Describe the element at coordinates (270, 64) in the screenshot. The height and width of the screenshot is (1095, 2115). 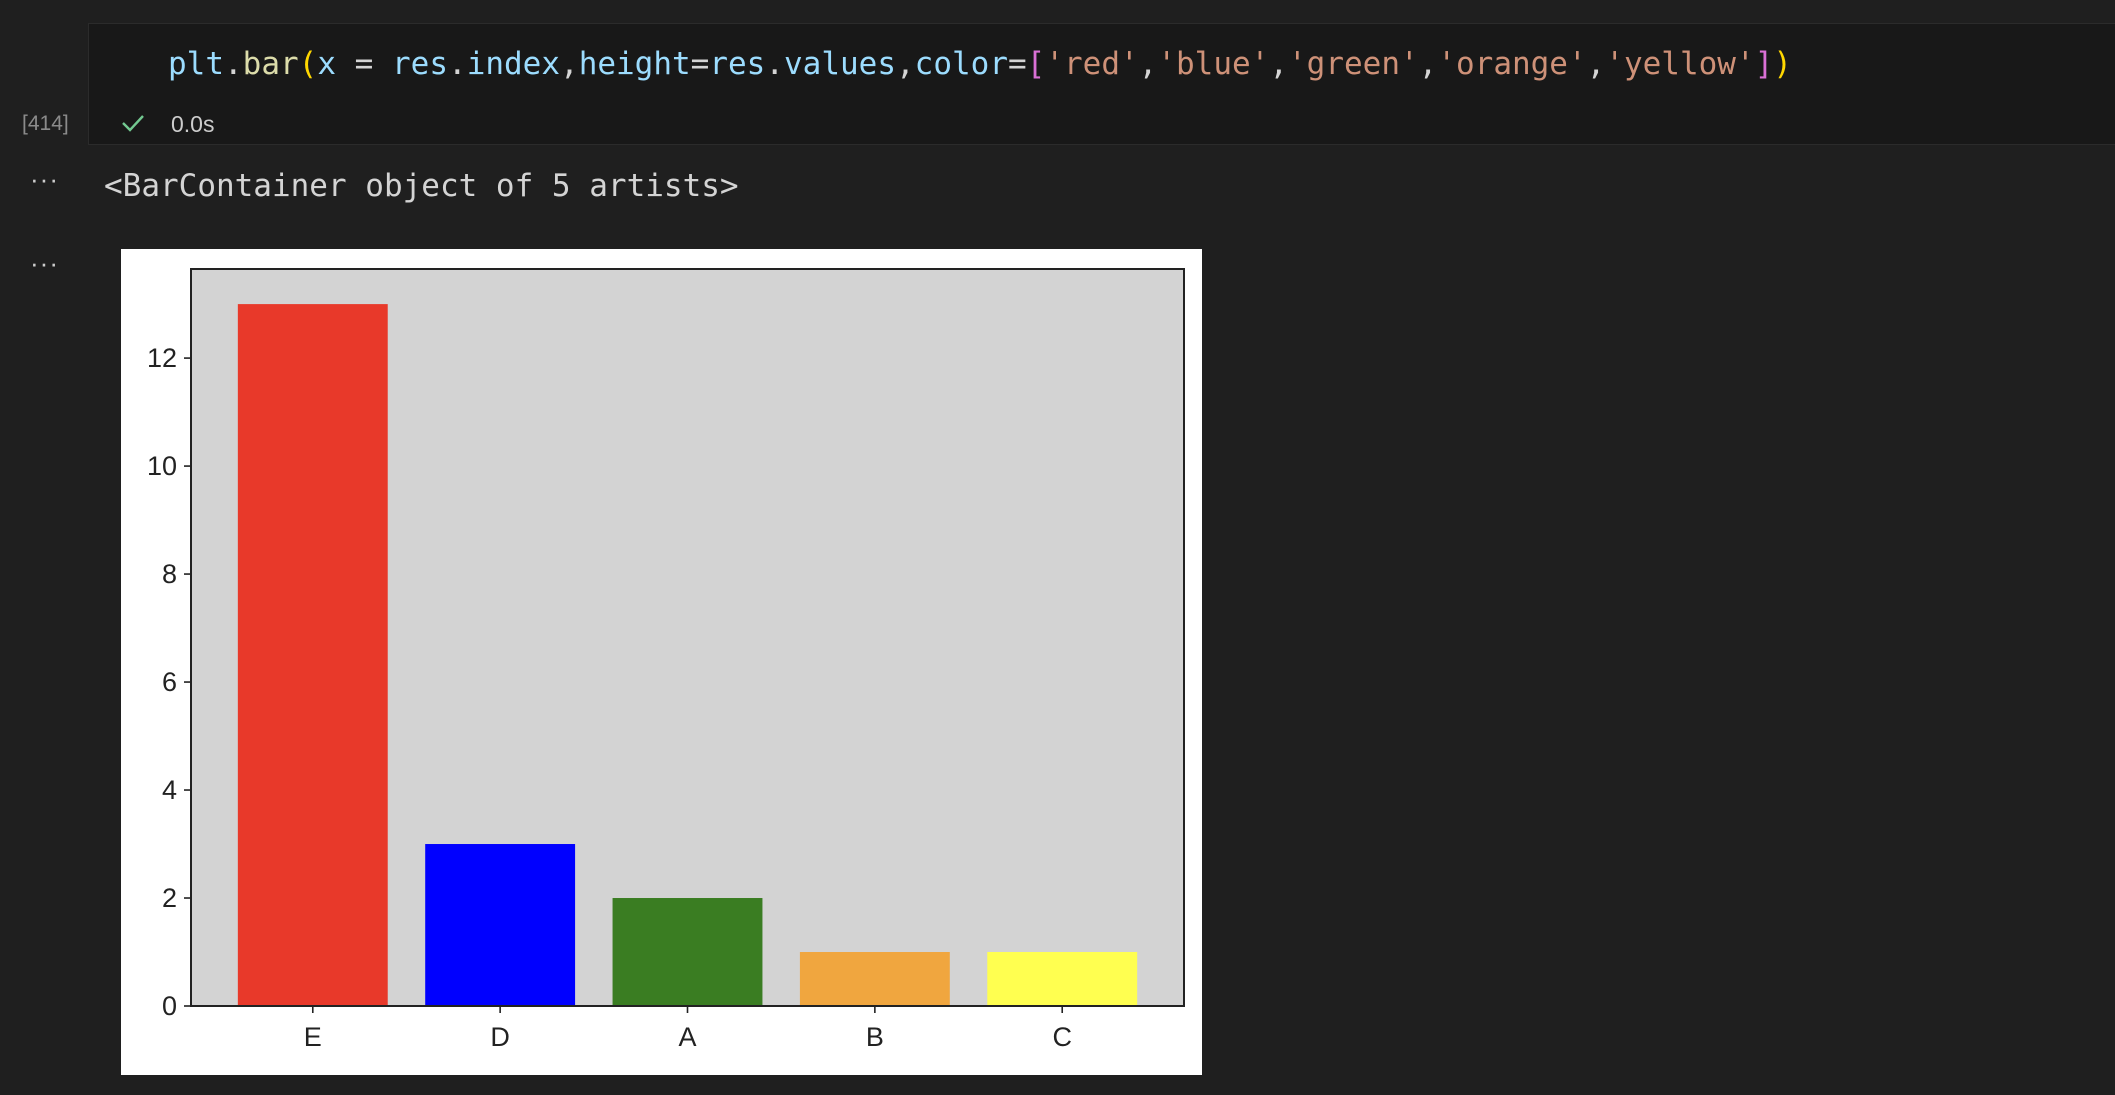
I see `code-token: bar` at that location.